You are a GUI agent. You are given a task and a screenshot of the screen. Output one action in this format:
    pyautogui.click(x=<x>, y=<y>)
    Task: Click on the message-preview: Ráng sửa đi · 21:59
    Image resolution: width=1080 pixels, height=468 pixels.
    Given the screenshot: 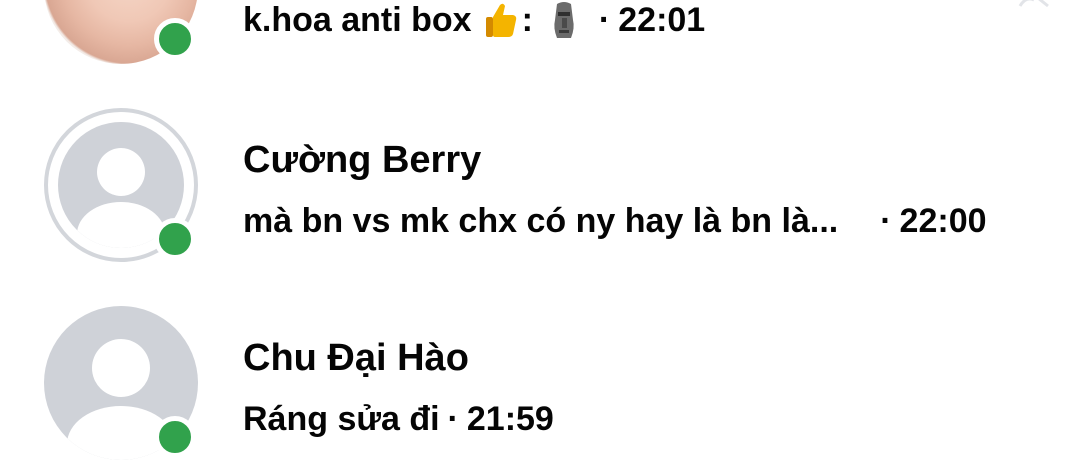 What is the action you would take?
    pyautogui.click(x=398, y=419)
    